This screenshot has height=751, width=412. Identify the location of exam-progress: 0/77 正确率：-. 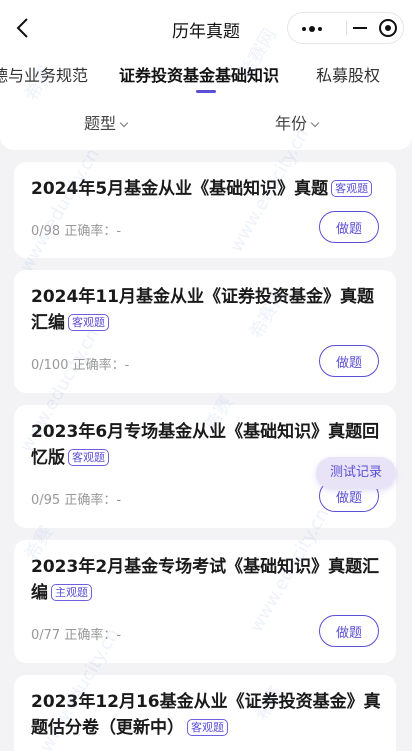
(76, 635).